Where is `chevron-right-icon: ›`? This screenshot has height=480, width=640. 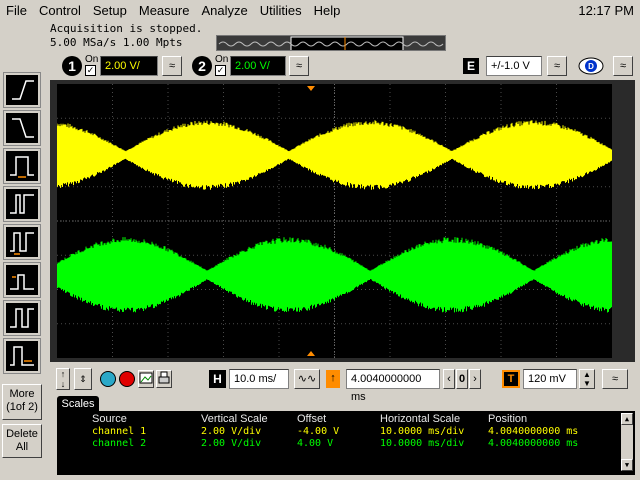
chevron-right-icon: › is located at coordinates (475, 379).